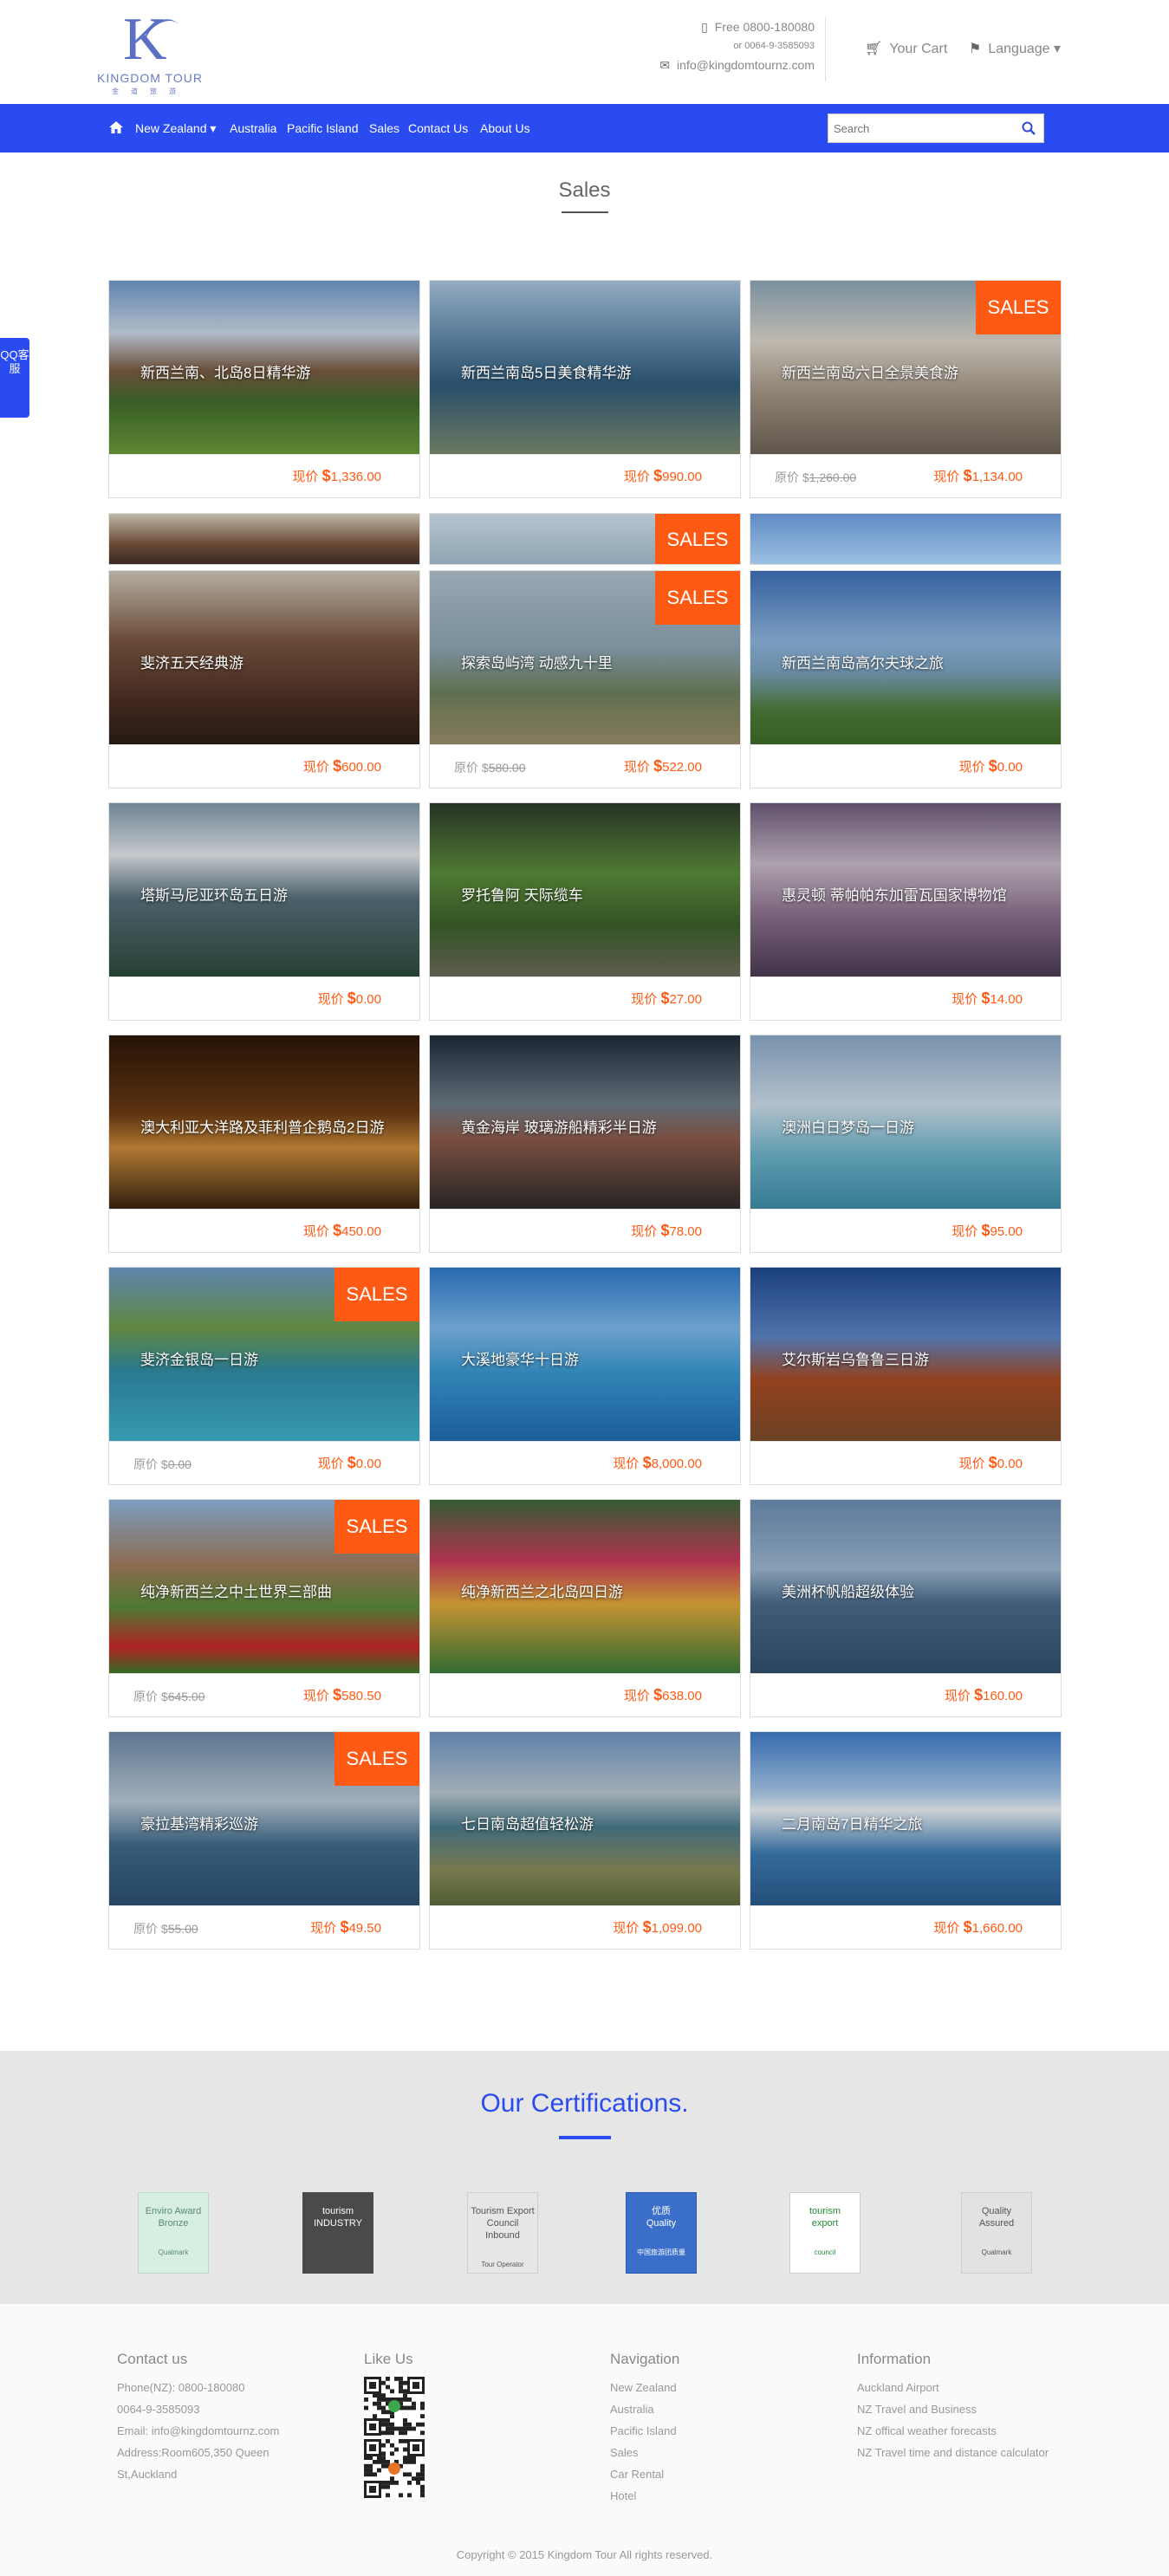 Image resolution: width=1169 pixels, height=2576 pixels. I want to click on tour-card: 新西兰南岛高尔夫球之旅现价 $0.00, so click(906, 679).